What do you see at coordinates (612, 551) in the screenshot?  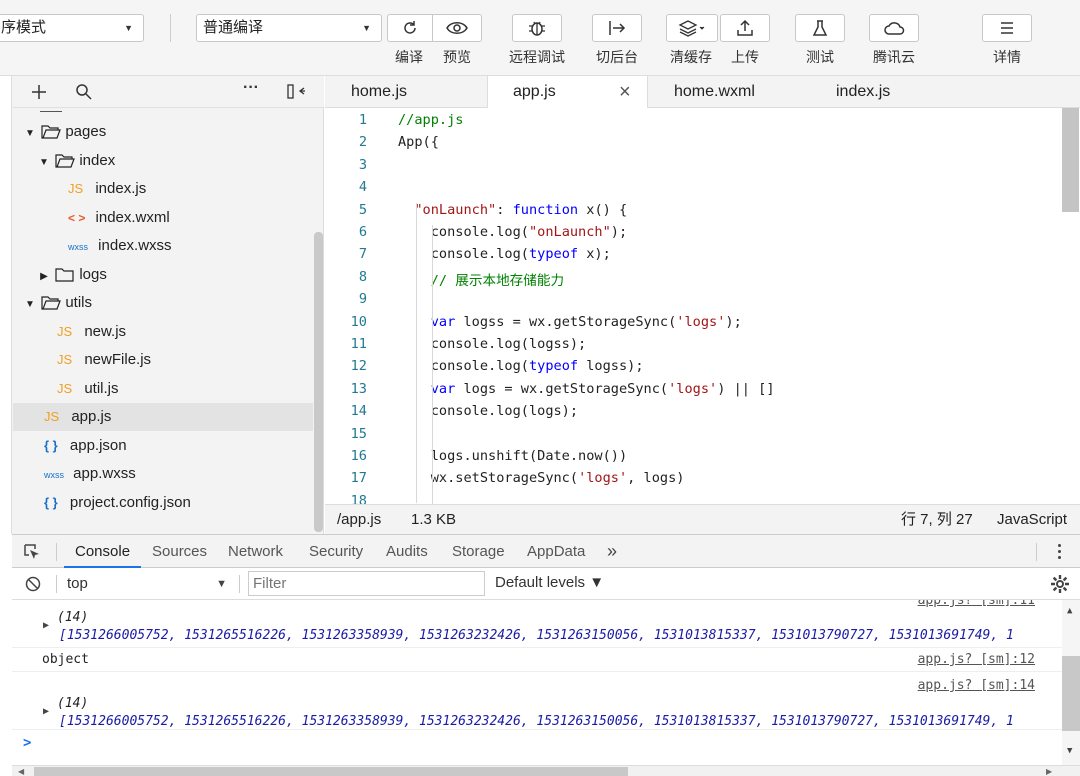 I see `more-tabs-icon: »` at bounding box center [612, 551].